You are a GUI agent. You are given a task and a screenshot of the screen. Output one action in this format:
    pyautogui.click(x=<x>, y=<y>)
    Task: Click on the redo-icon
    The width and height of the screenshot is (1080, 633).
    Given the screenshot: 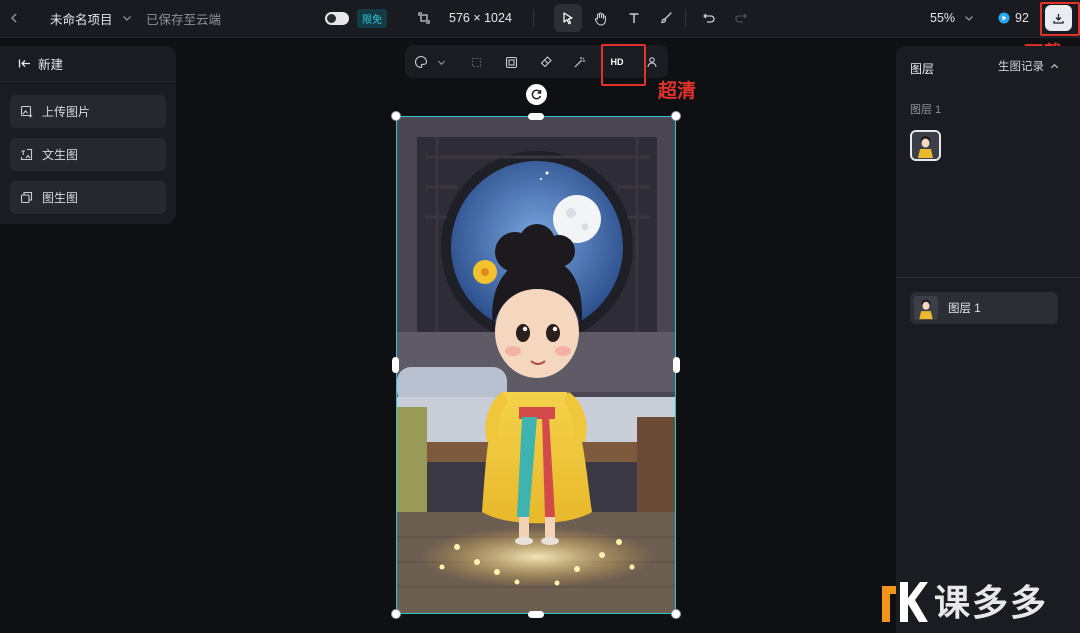 What is the action you would take?
    pyautogui.click(x=741, y=18)
    